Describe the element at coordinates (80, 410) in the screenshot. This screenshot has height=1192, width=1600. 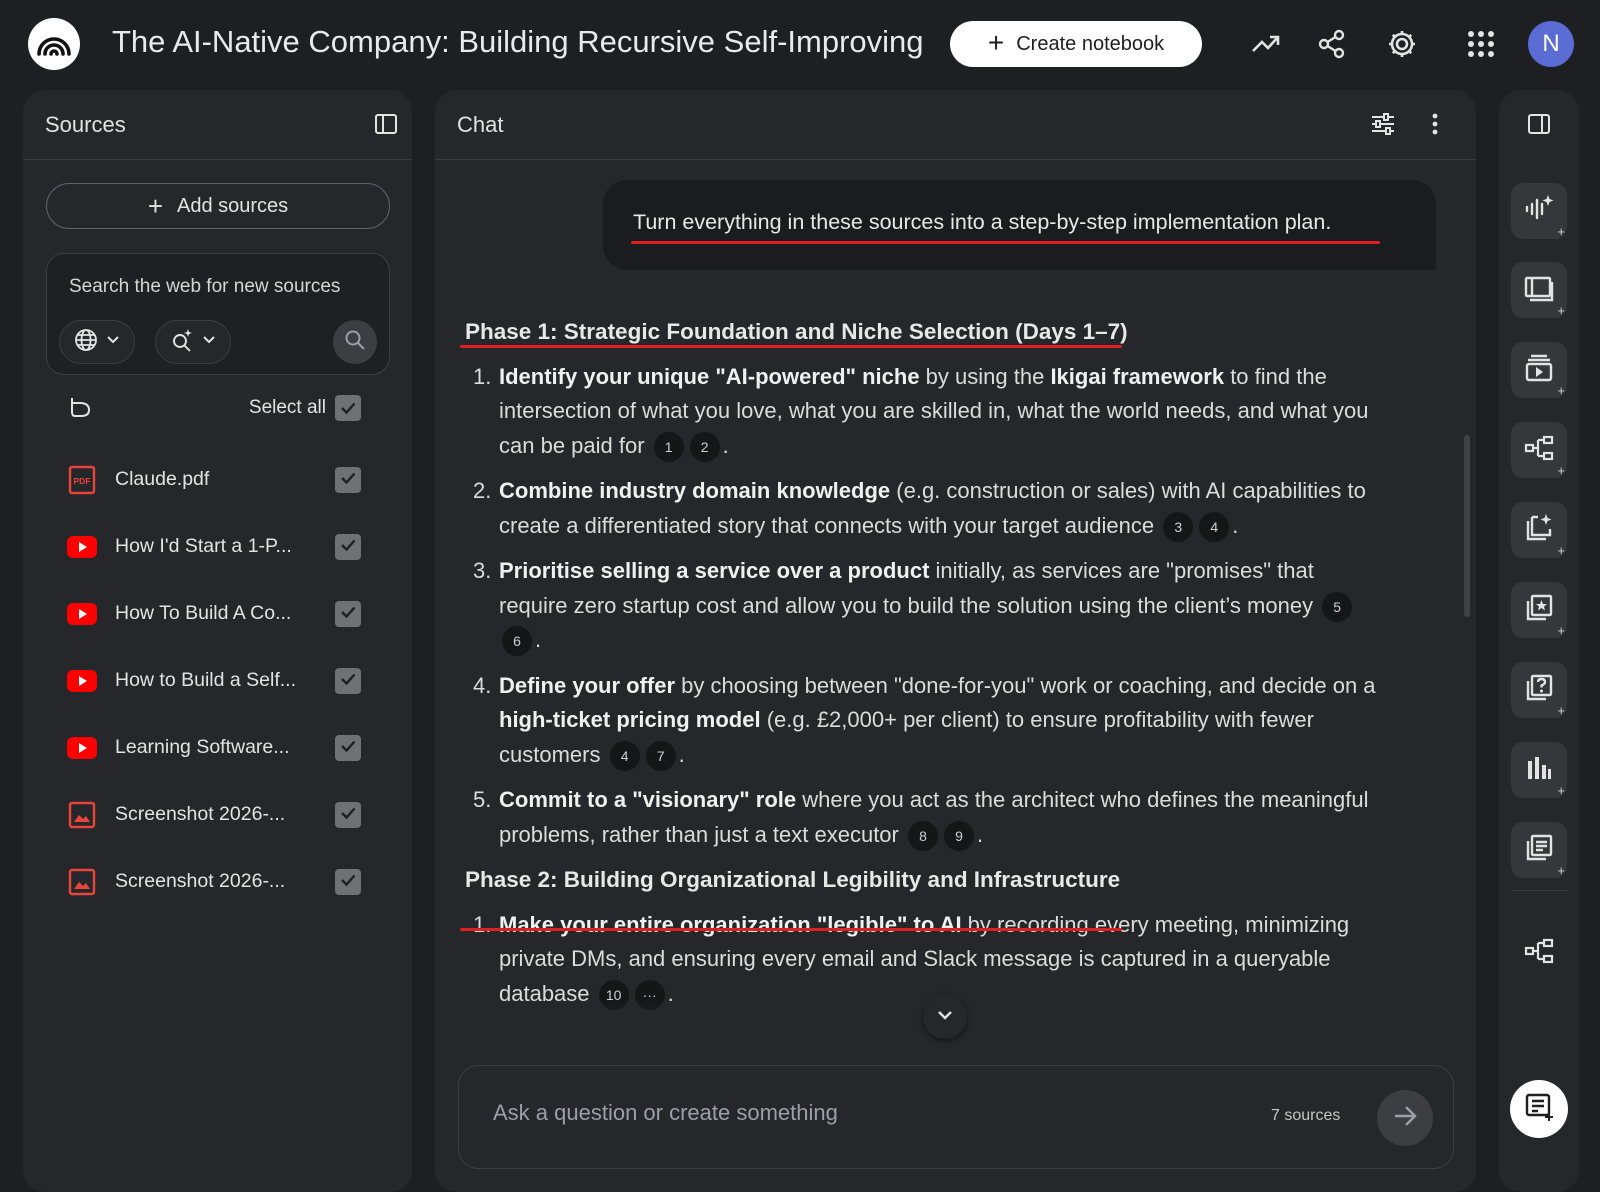
I see `reload-sources-icon` at that location.